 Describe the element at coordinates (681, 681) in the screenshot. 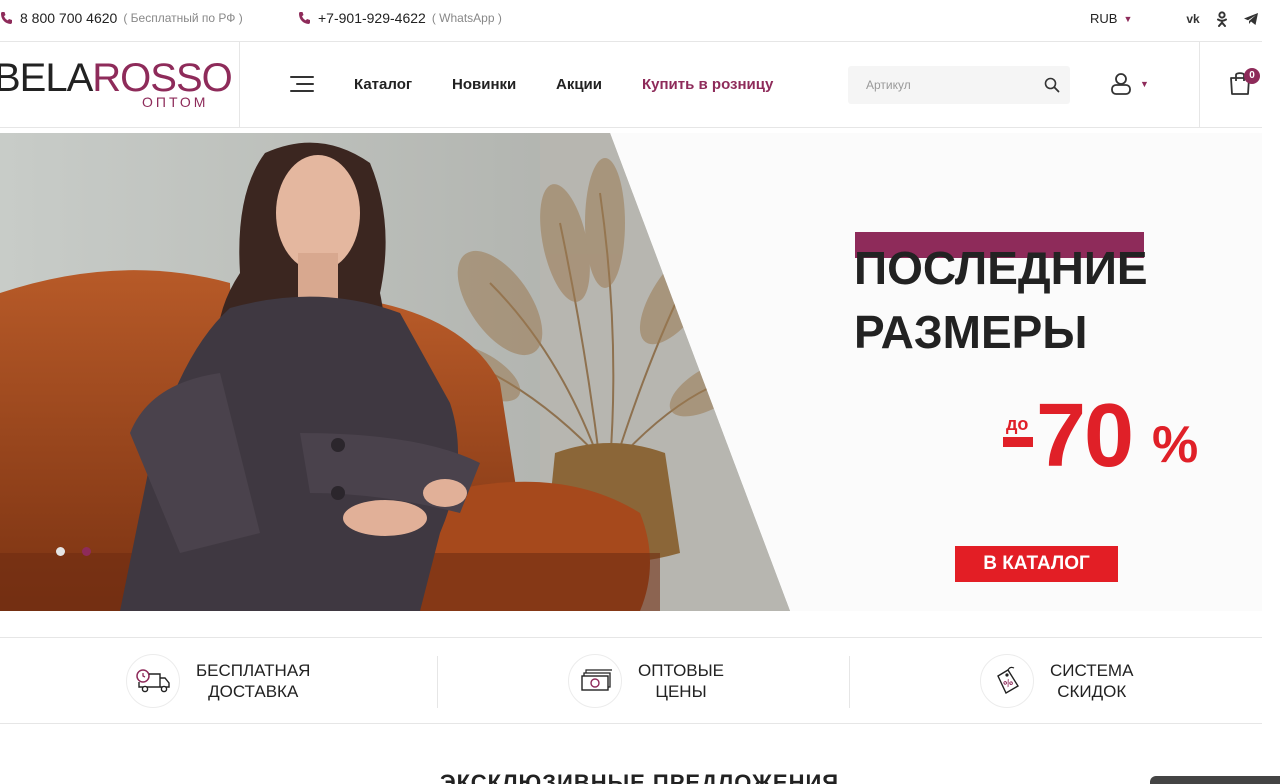

I see `feature-label: ОПТОВЫЕ ЦЕНЫ` at that location.